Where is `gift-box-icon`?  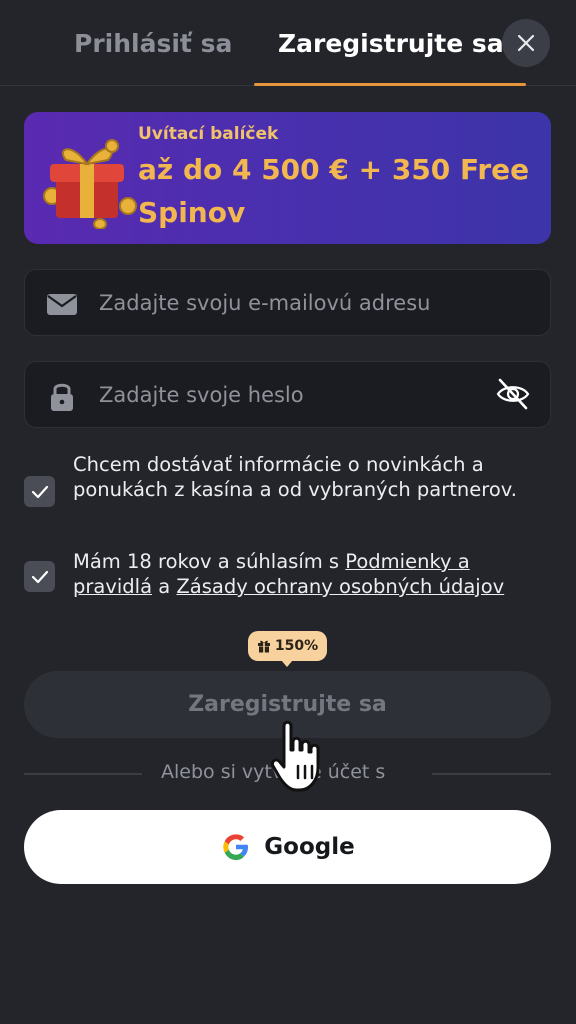 gift-box-icon is located at coordinates (90, 184).